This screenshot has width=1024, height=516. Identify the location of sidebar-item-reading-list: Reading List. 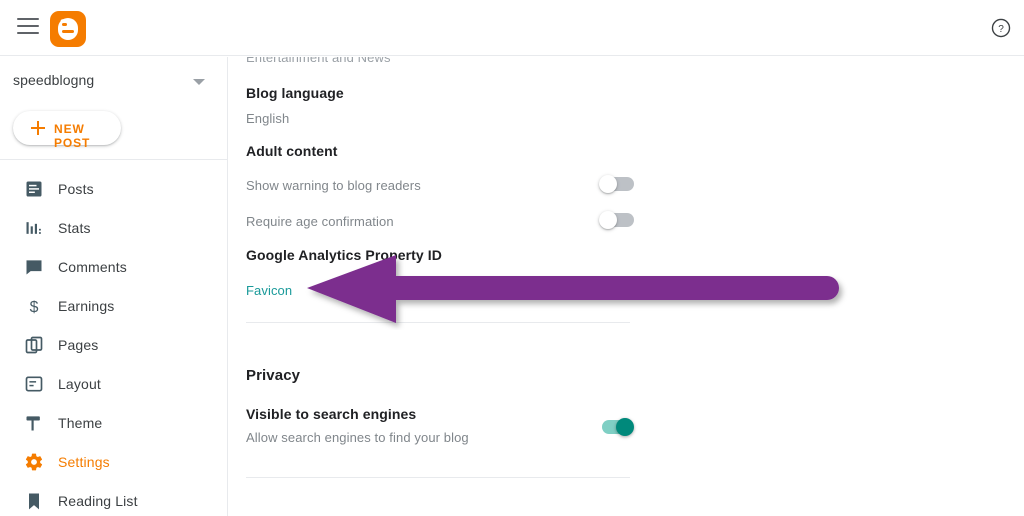
(113, 498).